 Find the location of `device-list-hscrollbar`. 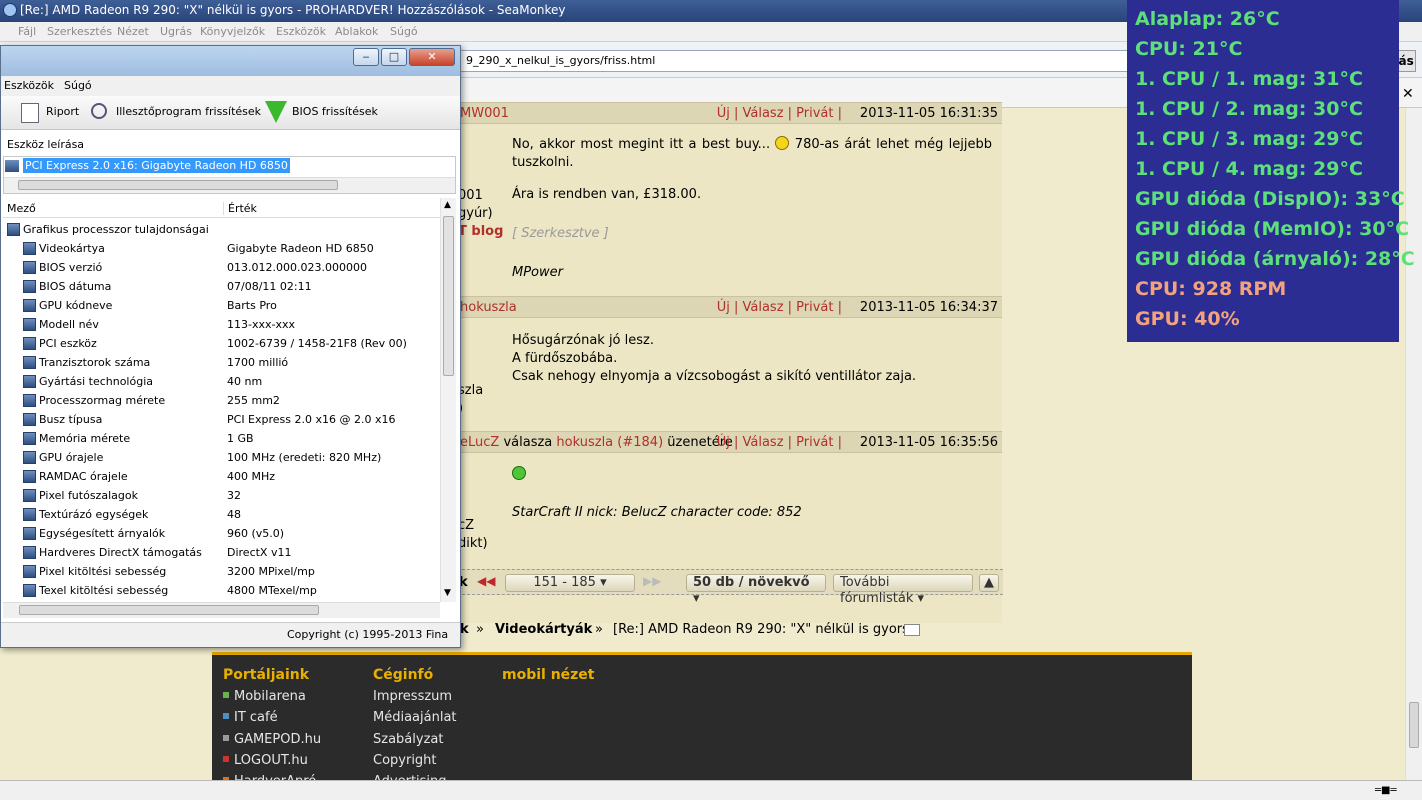

device-list-hscrollbar is located at coordinates (229, 185).